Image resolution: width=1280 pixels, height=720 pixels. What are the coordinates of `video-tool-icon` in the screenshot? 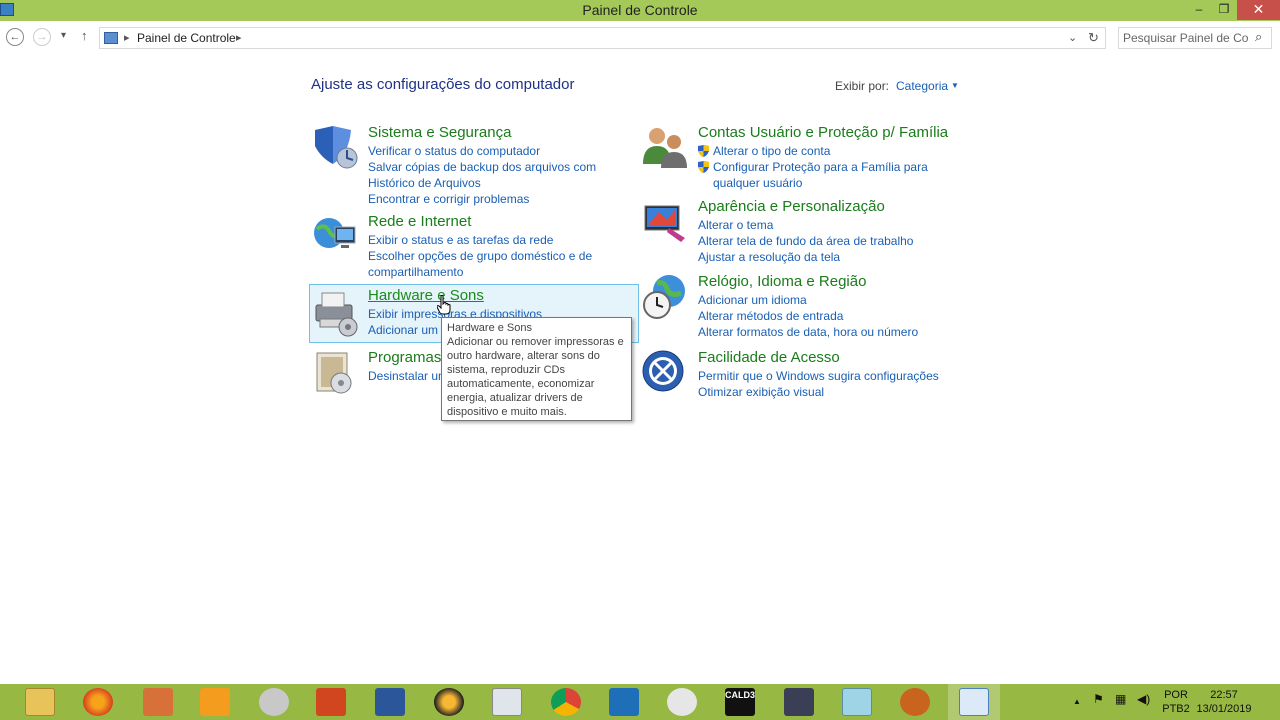 It's located at (799, 702).